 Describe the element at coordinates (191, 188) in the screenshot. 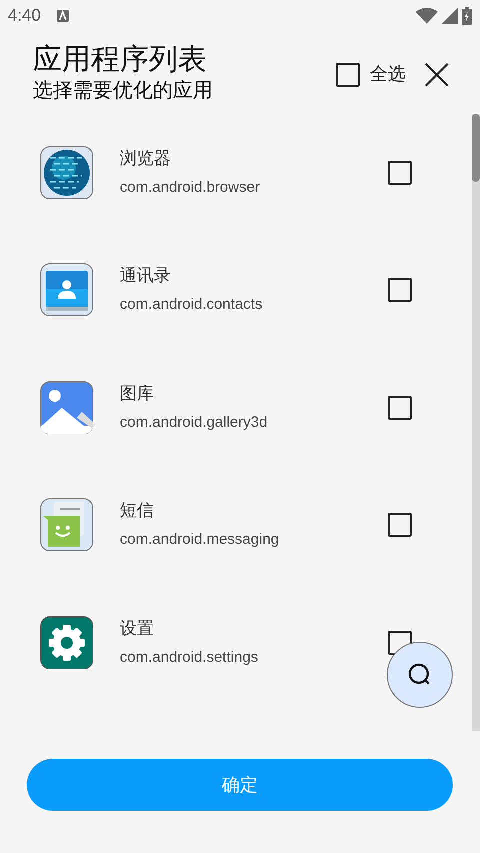

I see `package-name: com.android.browser` at that location.